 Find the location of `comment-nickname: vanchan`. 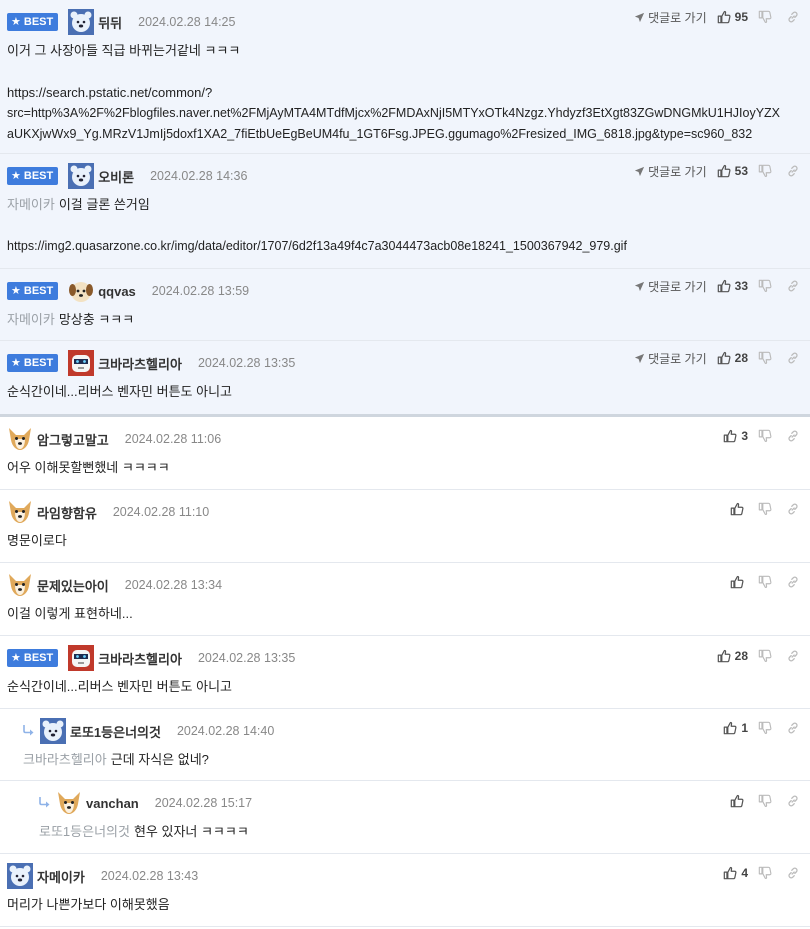

comment-nickname: vanchan is located at coordinates (112, 803).